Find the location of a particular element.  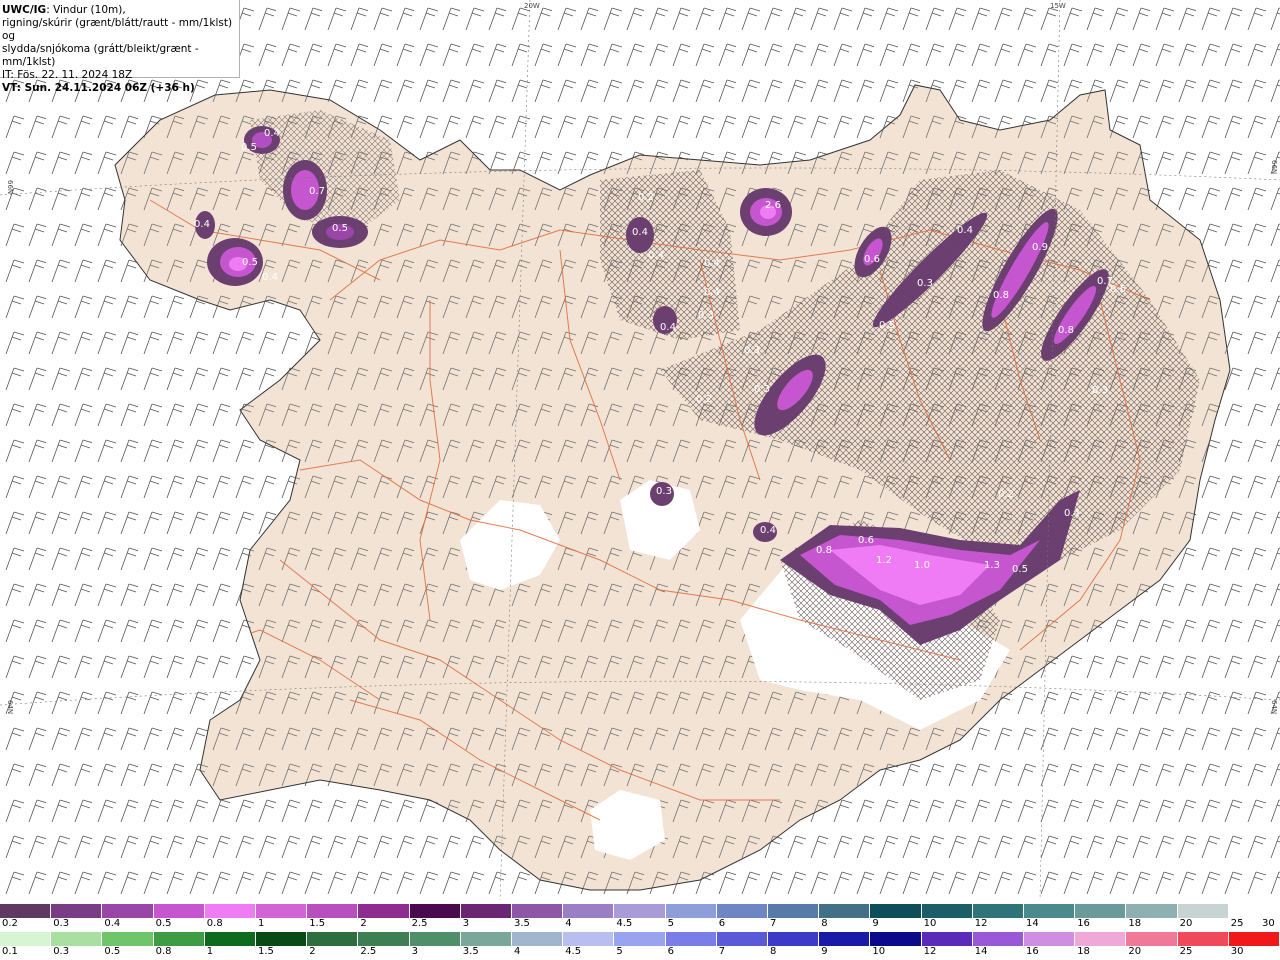

precip-value-label: 1.0 is located at coordinates (922, 565).